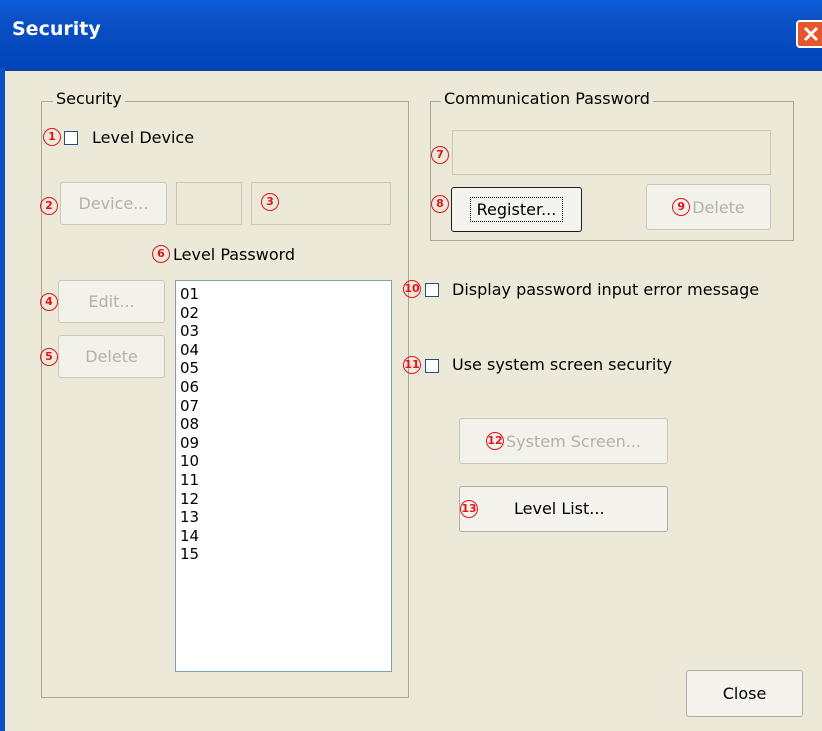 Image resolution: width=822 pixels, height=731 pixels. I want to click on level-device-label: Level Device, so click(143, 137).